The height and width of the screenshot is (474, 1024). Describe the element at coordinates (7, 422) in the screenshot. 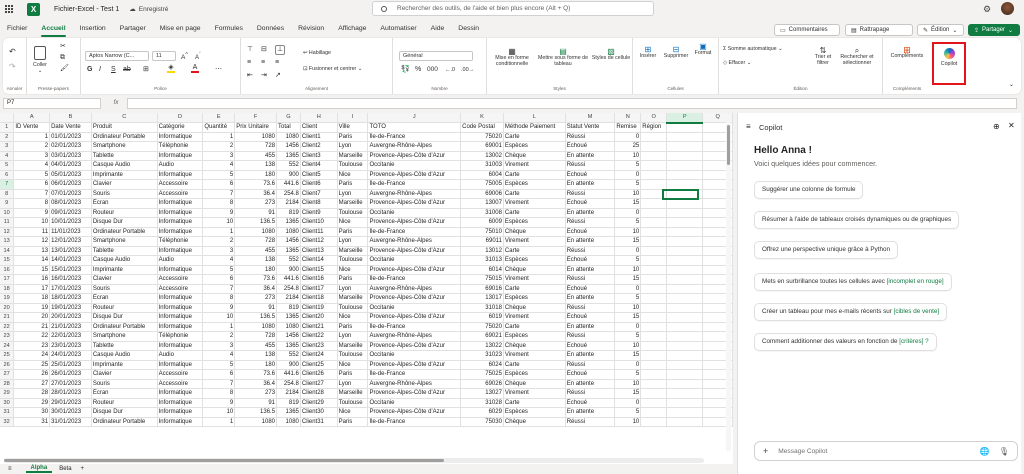

I see `row-header: 32` at that location.